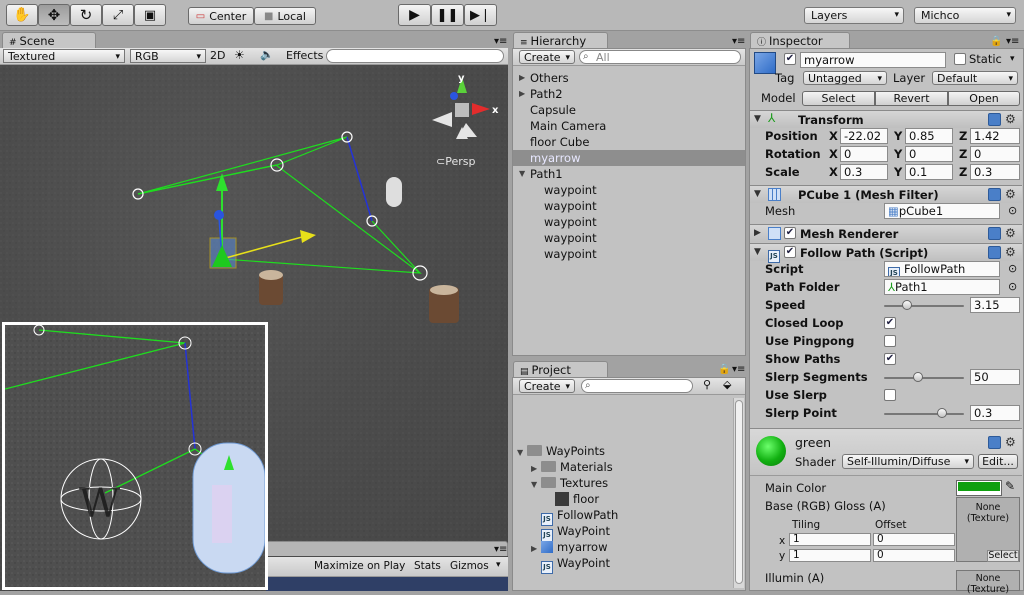 The width and height of the screenshot is (1024, 595). I want to click on offset-y-input: 0, so click(914, 555).